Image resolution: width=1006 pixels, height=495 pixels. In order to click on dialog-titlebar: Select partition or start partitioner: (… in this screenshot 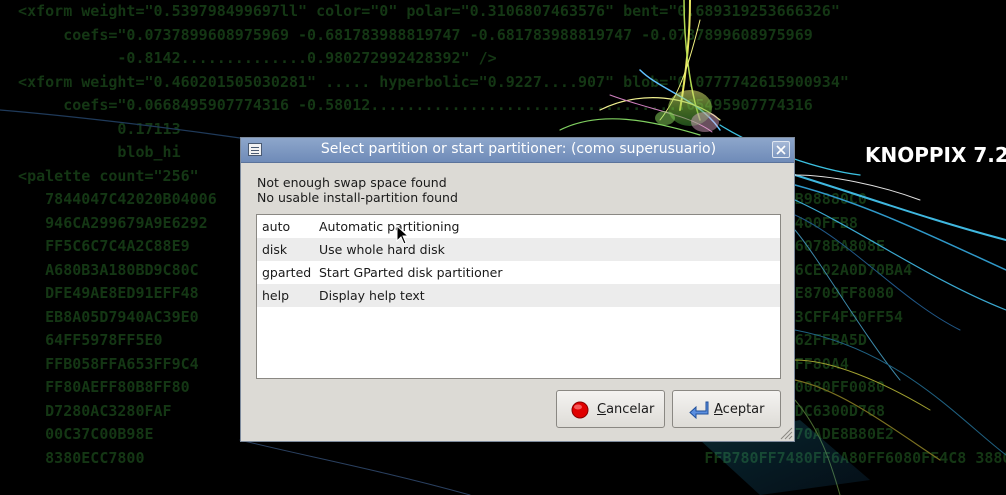, I will do `click(517, 150)`.